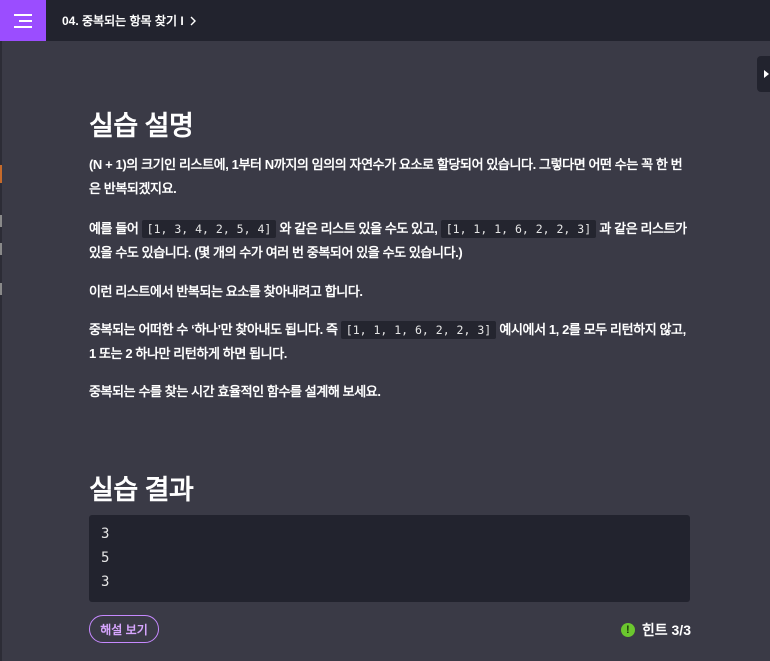 The width and height of the screenshot is (770, 661). Describe the element at coordinates (114, 228) in the screenshot. I see `paragraph-text: 예를 들어` at that location.